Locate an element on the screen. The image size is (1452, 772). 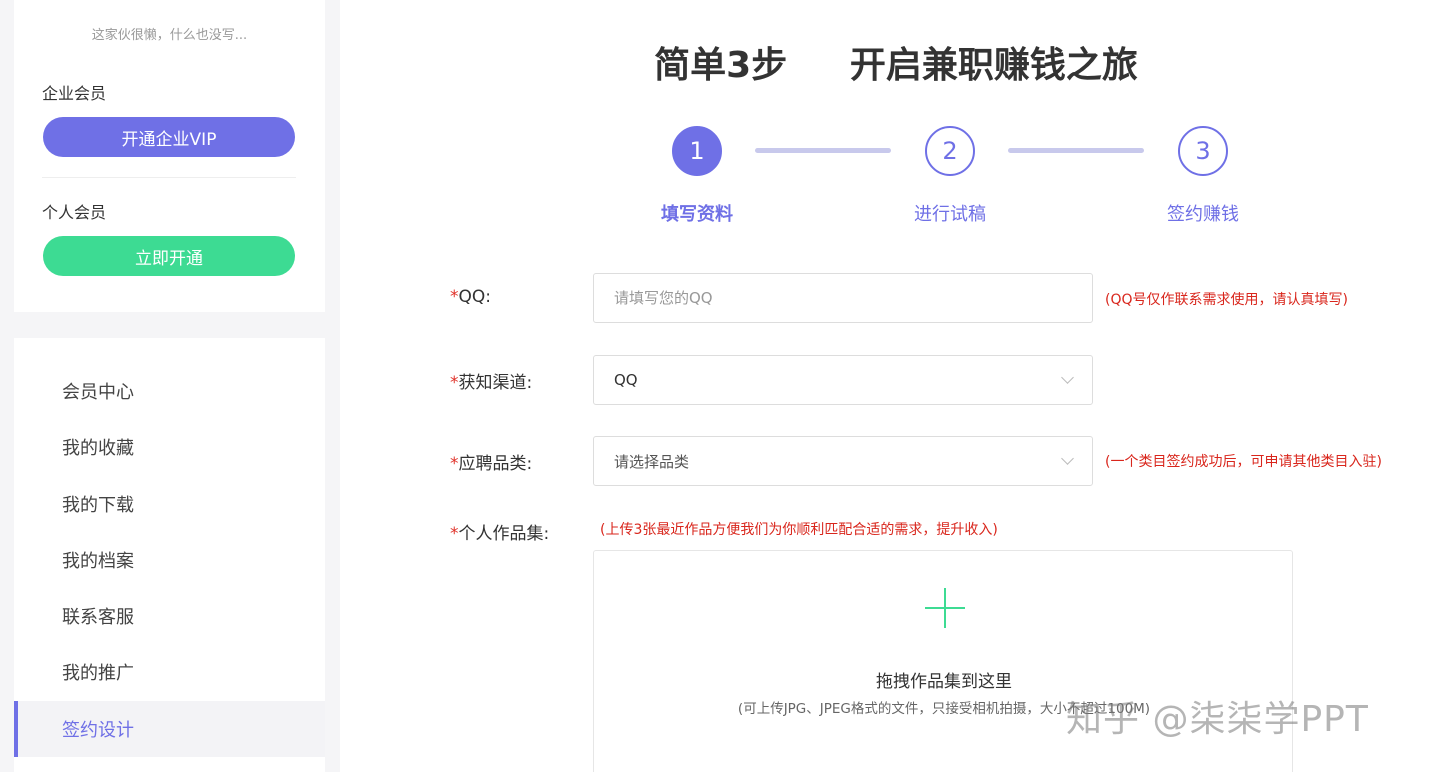
step-2-circle: 2 is located at coordinates (950, 151).